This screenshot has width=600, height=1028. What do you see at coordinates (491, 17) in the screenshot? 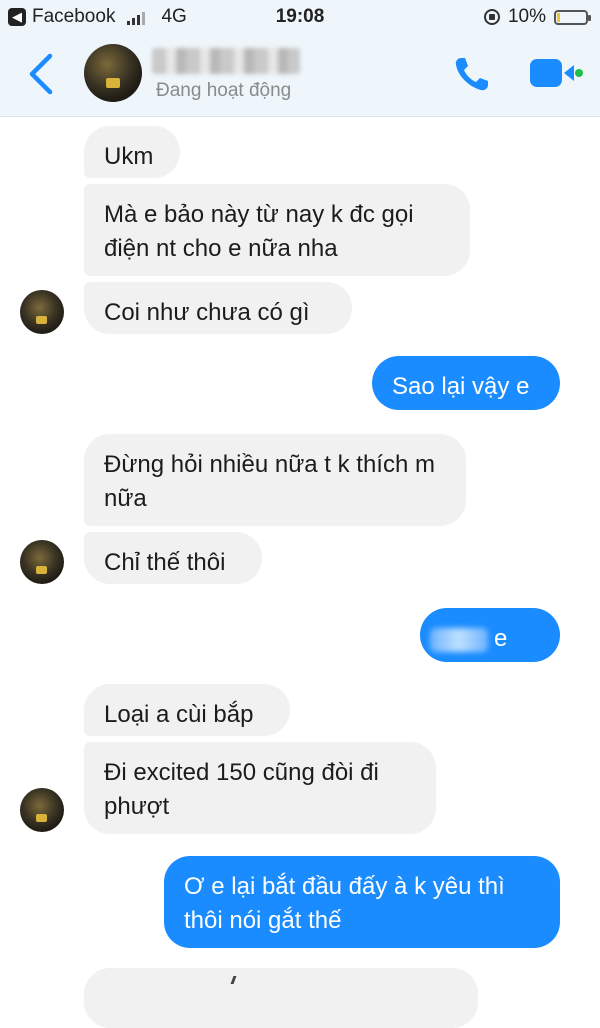
I see `rotation-lock-icon` at bounding box center [491, 17].